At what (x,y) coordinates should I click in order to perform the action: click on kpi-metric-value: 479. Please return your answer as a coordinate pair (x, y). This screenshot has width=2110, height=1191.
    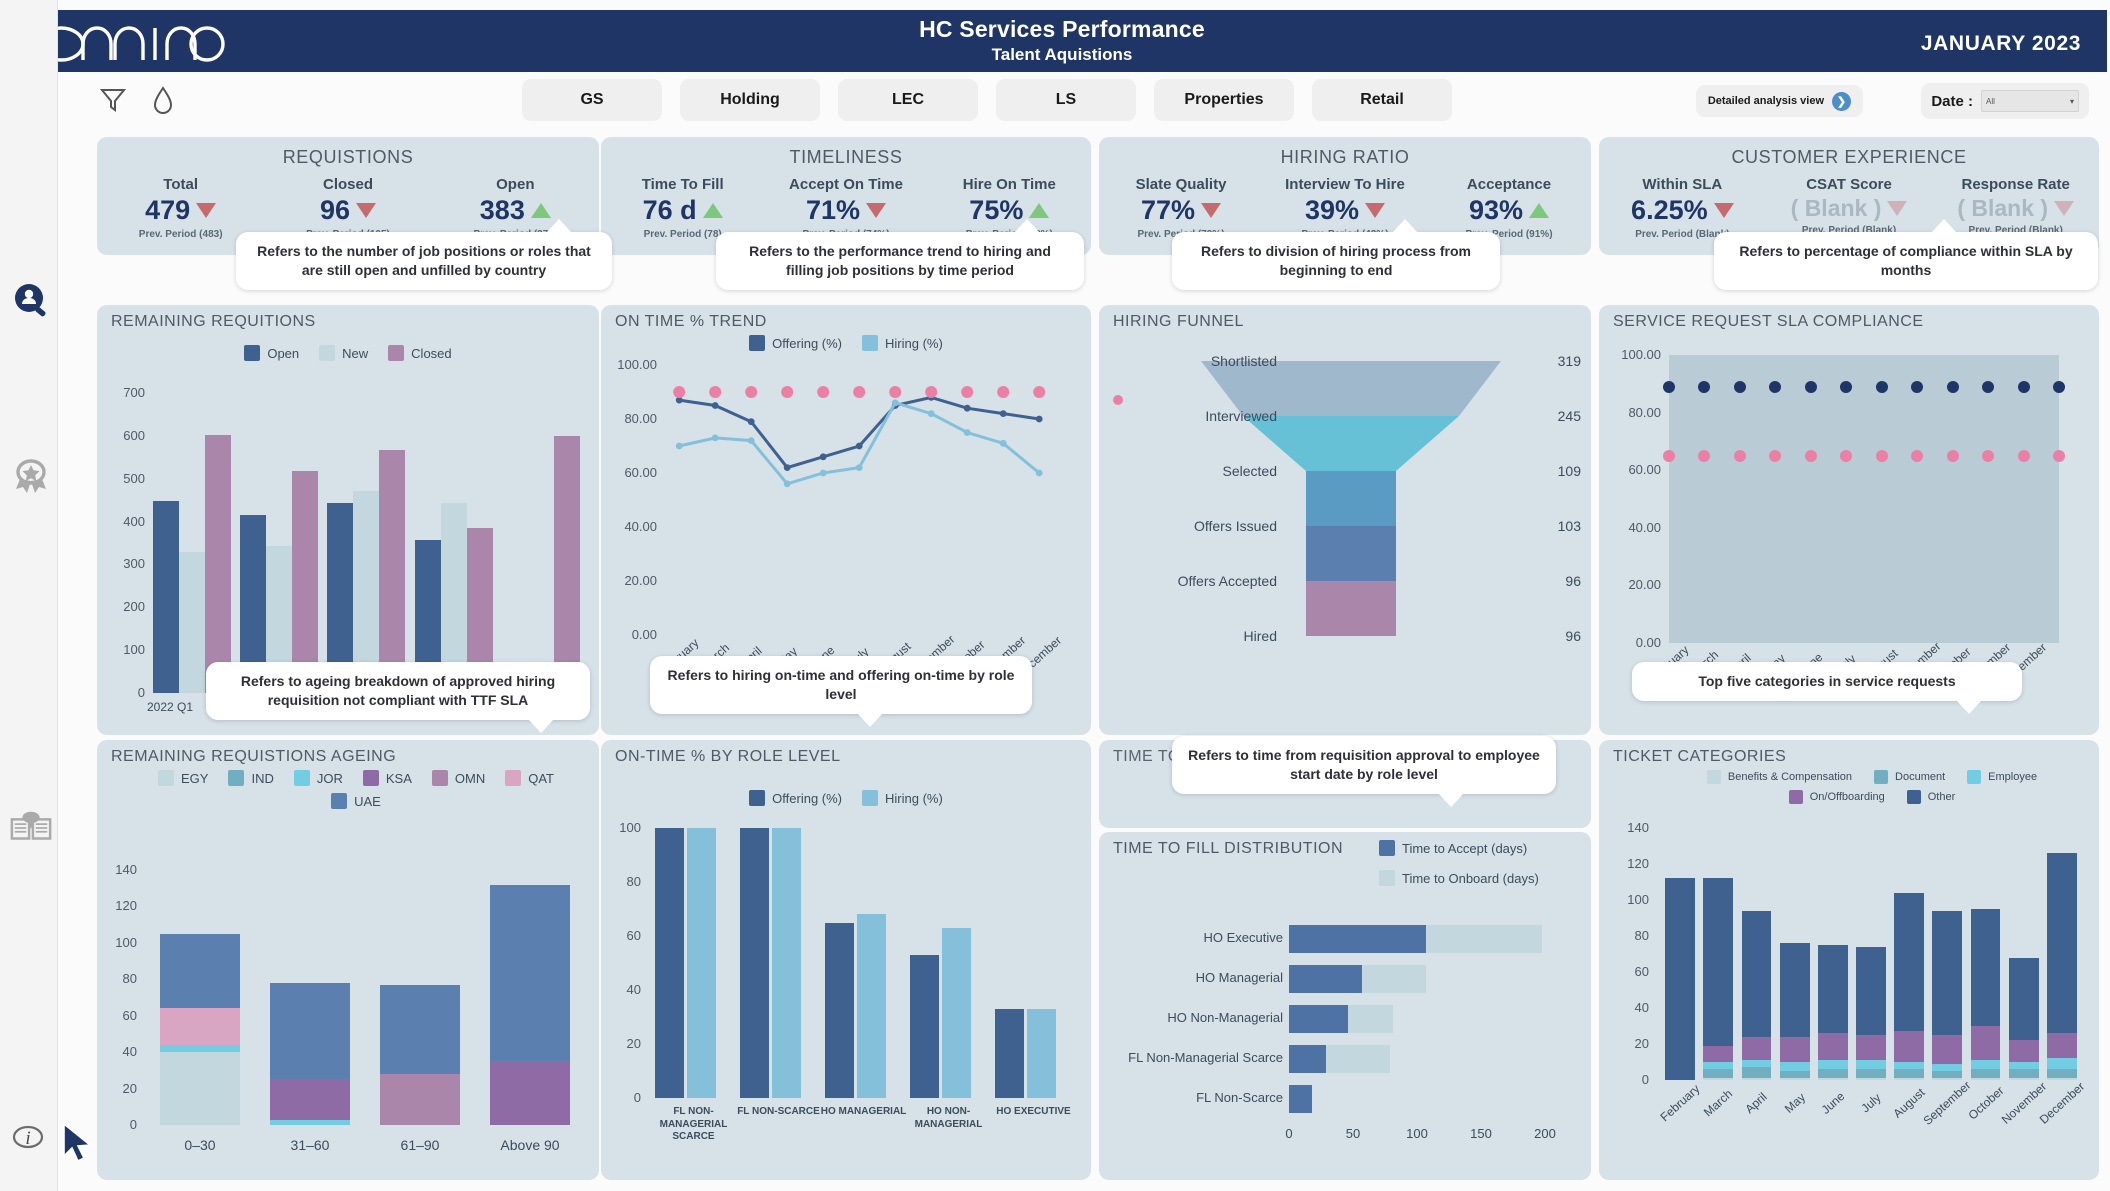
    Looking at the image, I should click on (168, 210).